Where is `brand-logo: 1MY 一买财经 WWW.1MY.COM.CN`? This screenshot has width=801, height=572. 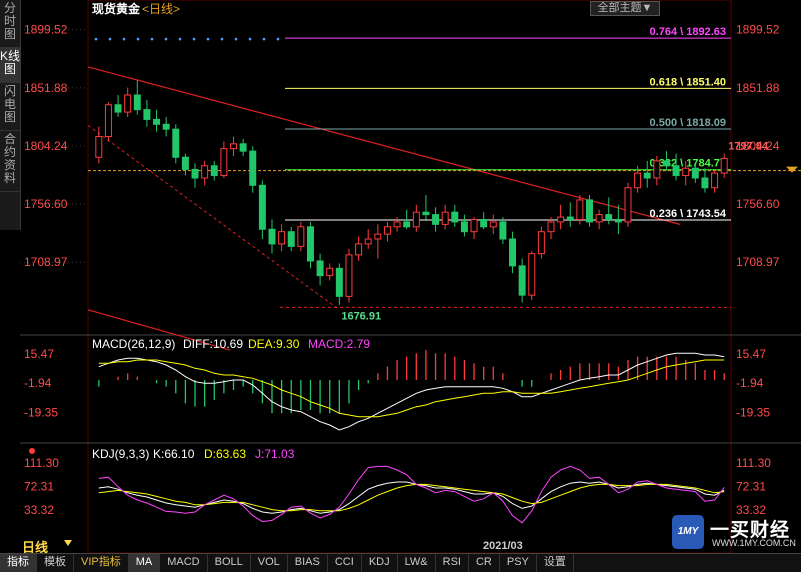 brand-logo: 1MY 一买财经 WWW.1MY.COM.CN is located at coordinates (734, 532).